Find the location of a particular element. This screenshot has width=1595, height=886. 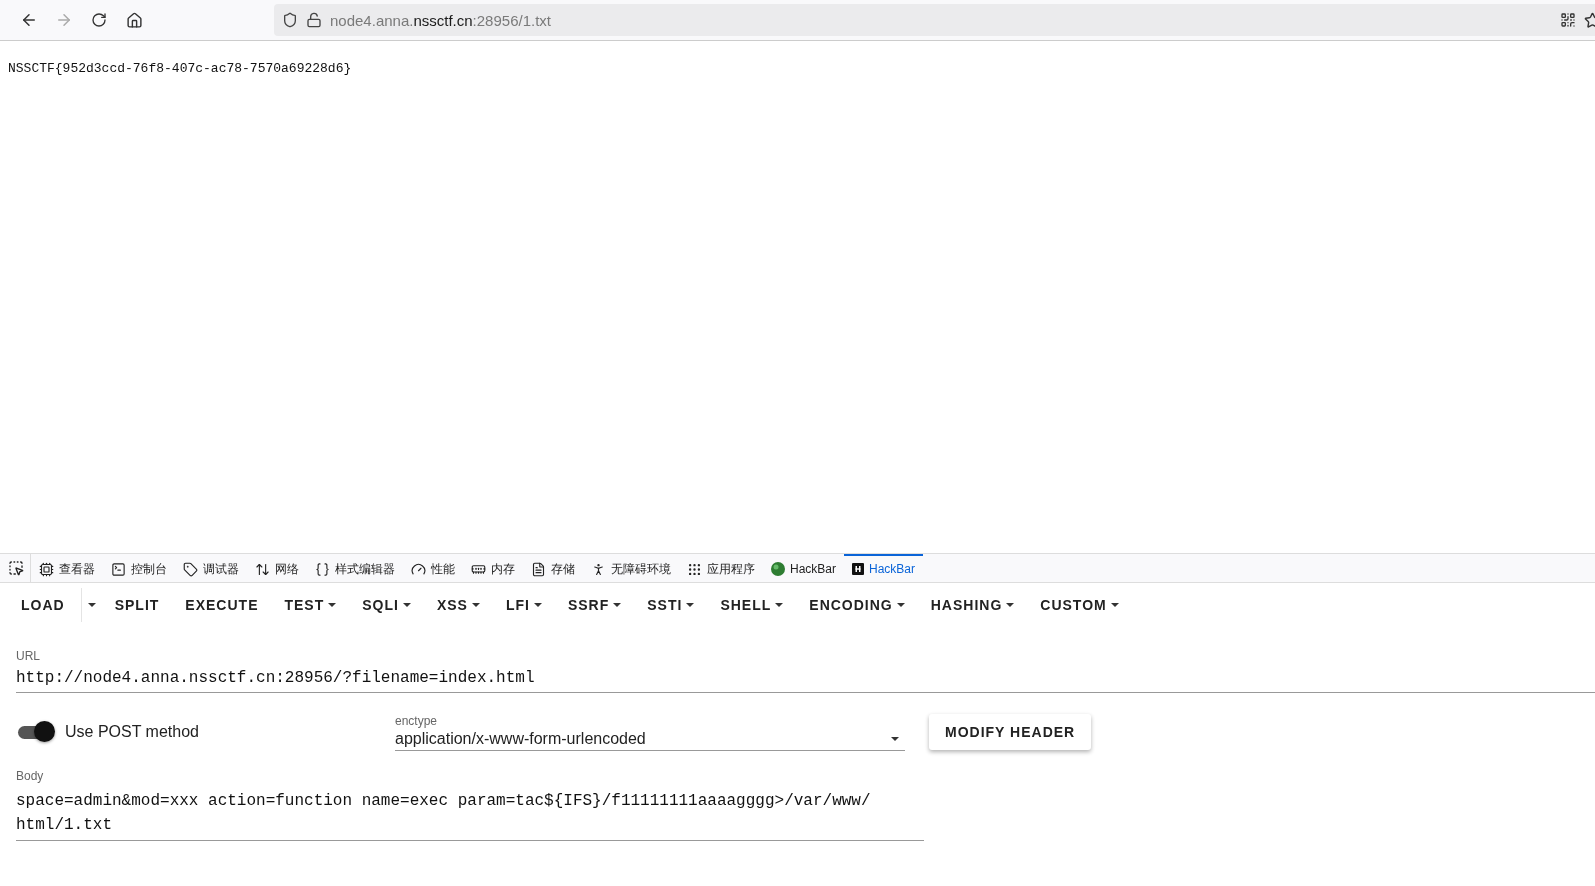

body-label: Body is located at coordinates (30, 776).